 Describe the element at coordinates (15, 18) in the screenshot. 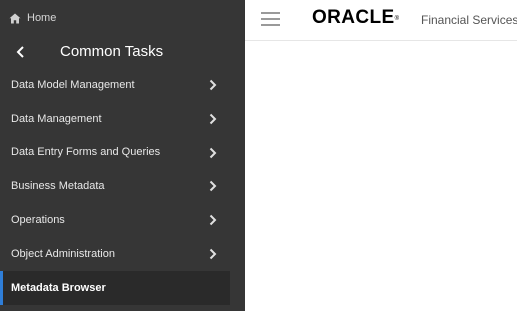

I see `home-icon` at that location.